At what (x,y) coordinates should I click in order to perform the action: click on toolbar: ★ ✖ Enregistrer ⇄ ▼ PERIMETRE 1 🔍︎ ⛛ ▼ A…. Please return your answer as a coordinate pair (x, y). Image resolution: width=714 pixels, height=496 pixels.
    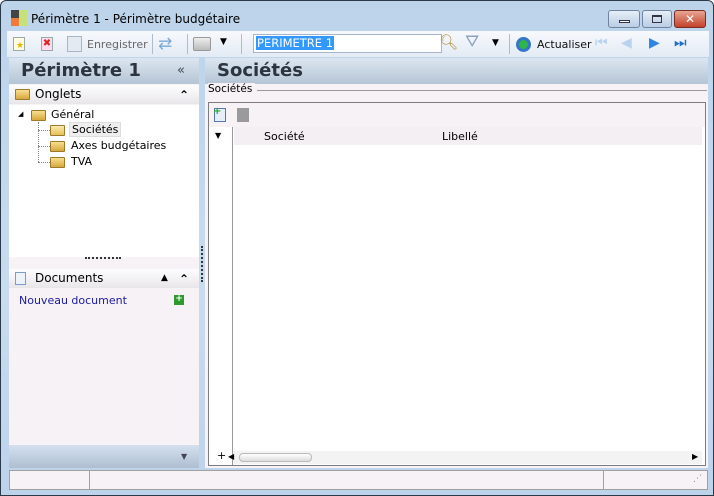
    Looking at the image, I should click on (358, 44).